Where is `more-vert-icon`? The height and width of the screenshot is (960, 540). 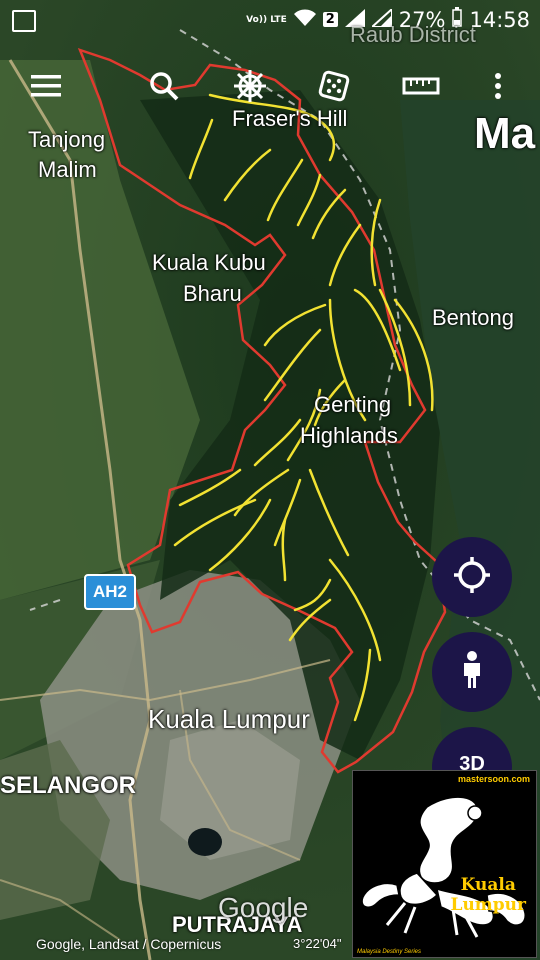 more-vert-icon is located at coordinates (498, 88).